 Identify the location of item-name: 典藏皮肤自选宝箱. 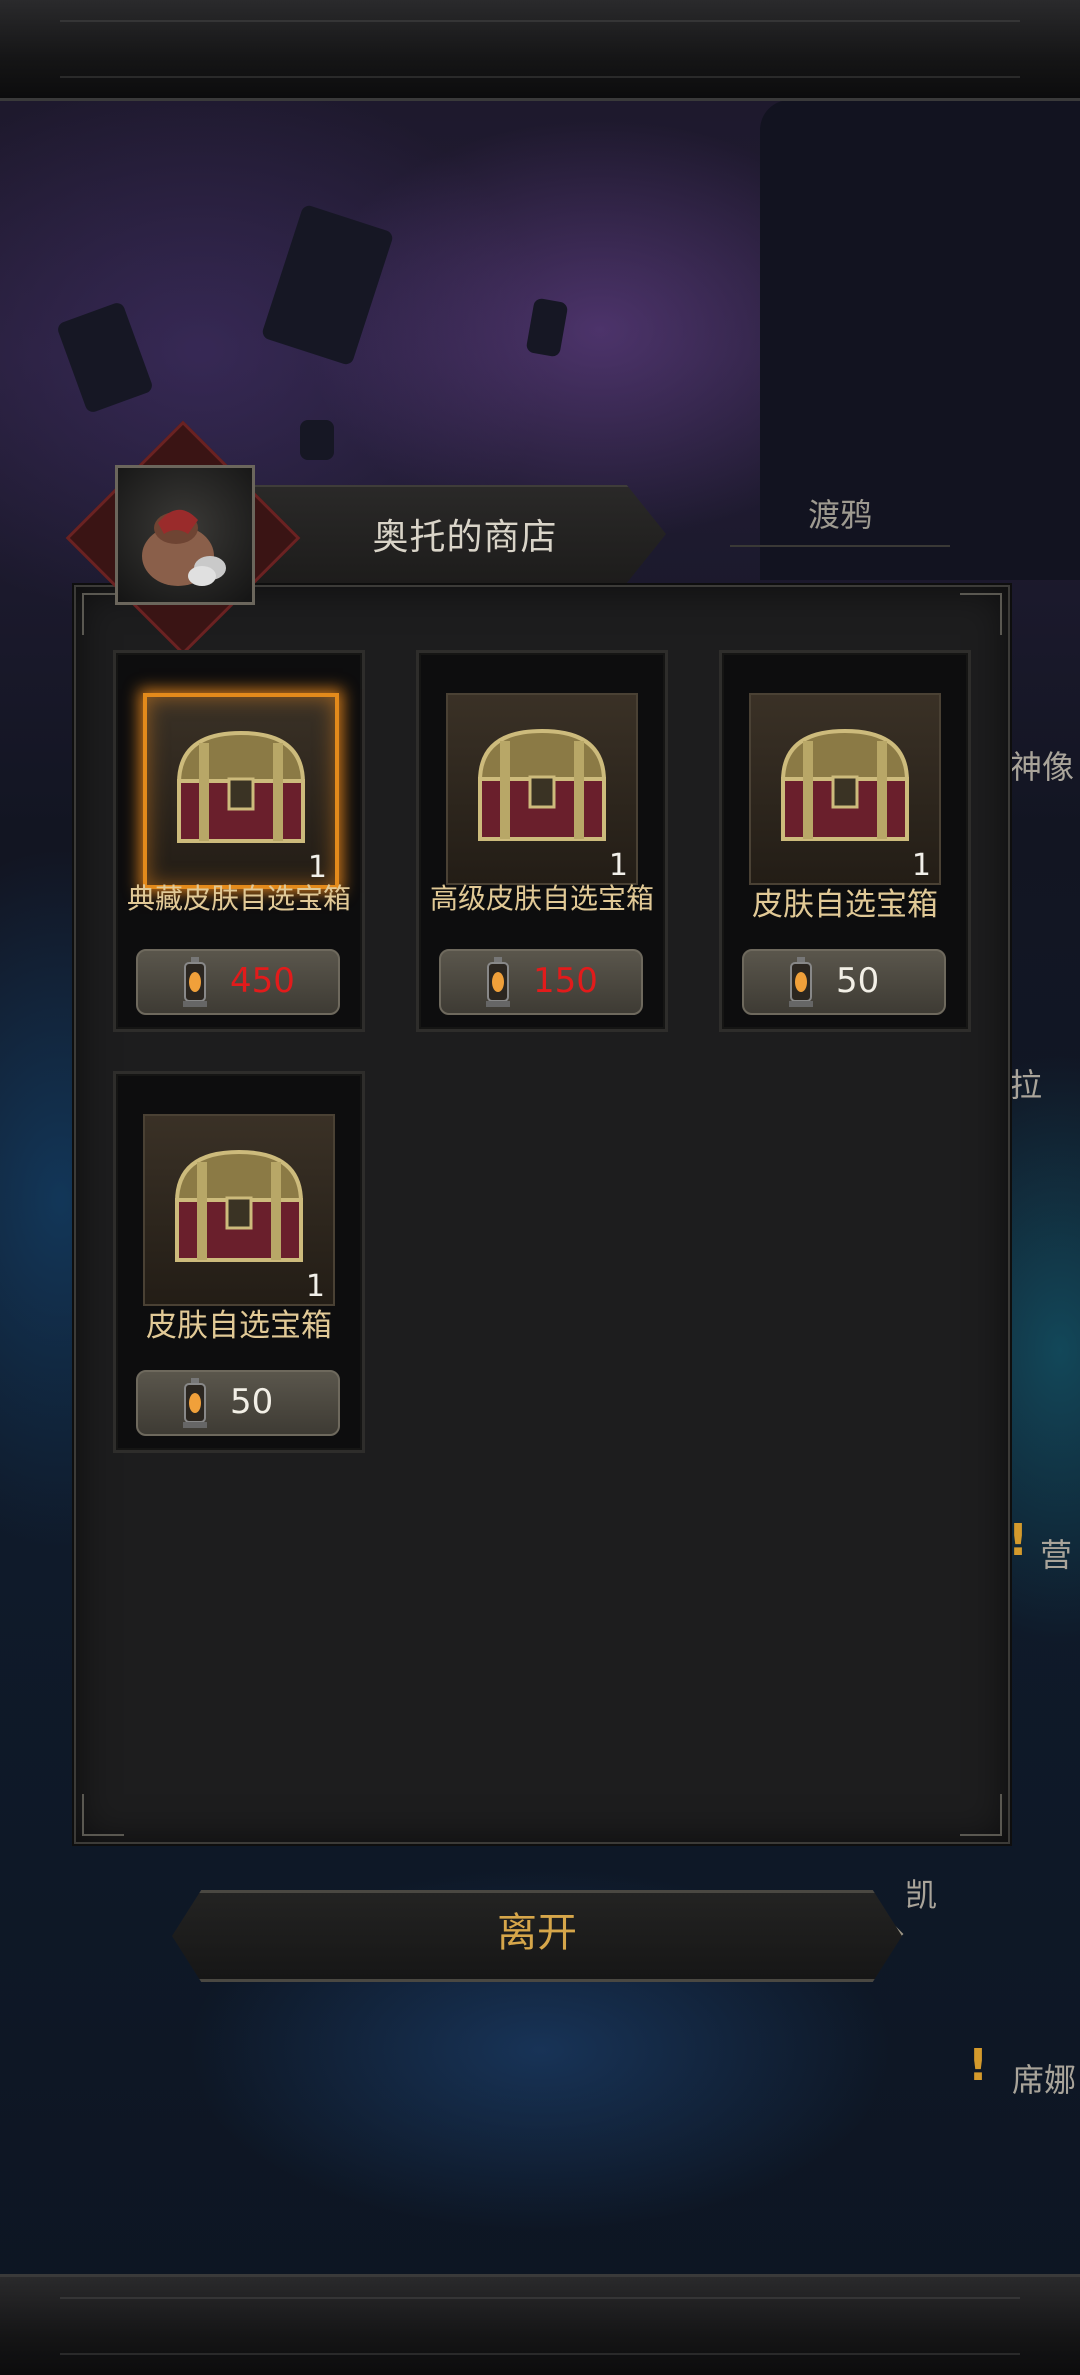
(238, 898).